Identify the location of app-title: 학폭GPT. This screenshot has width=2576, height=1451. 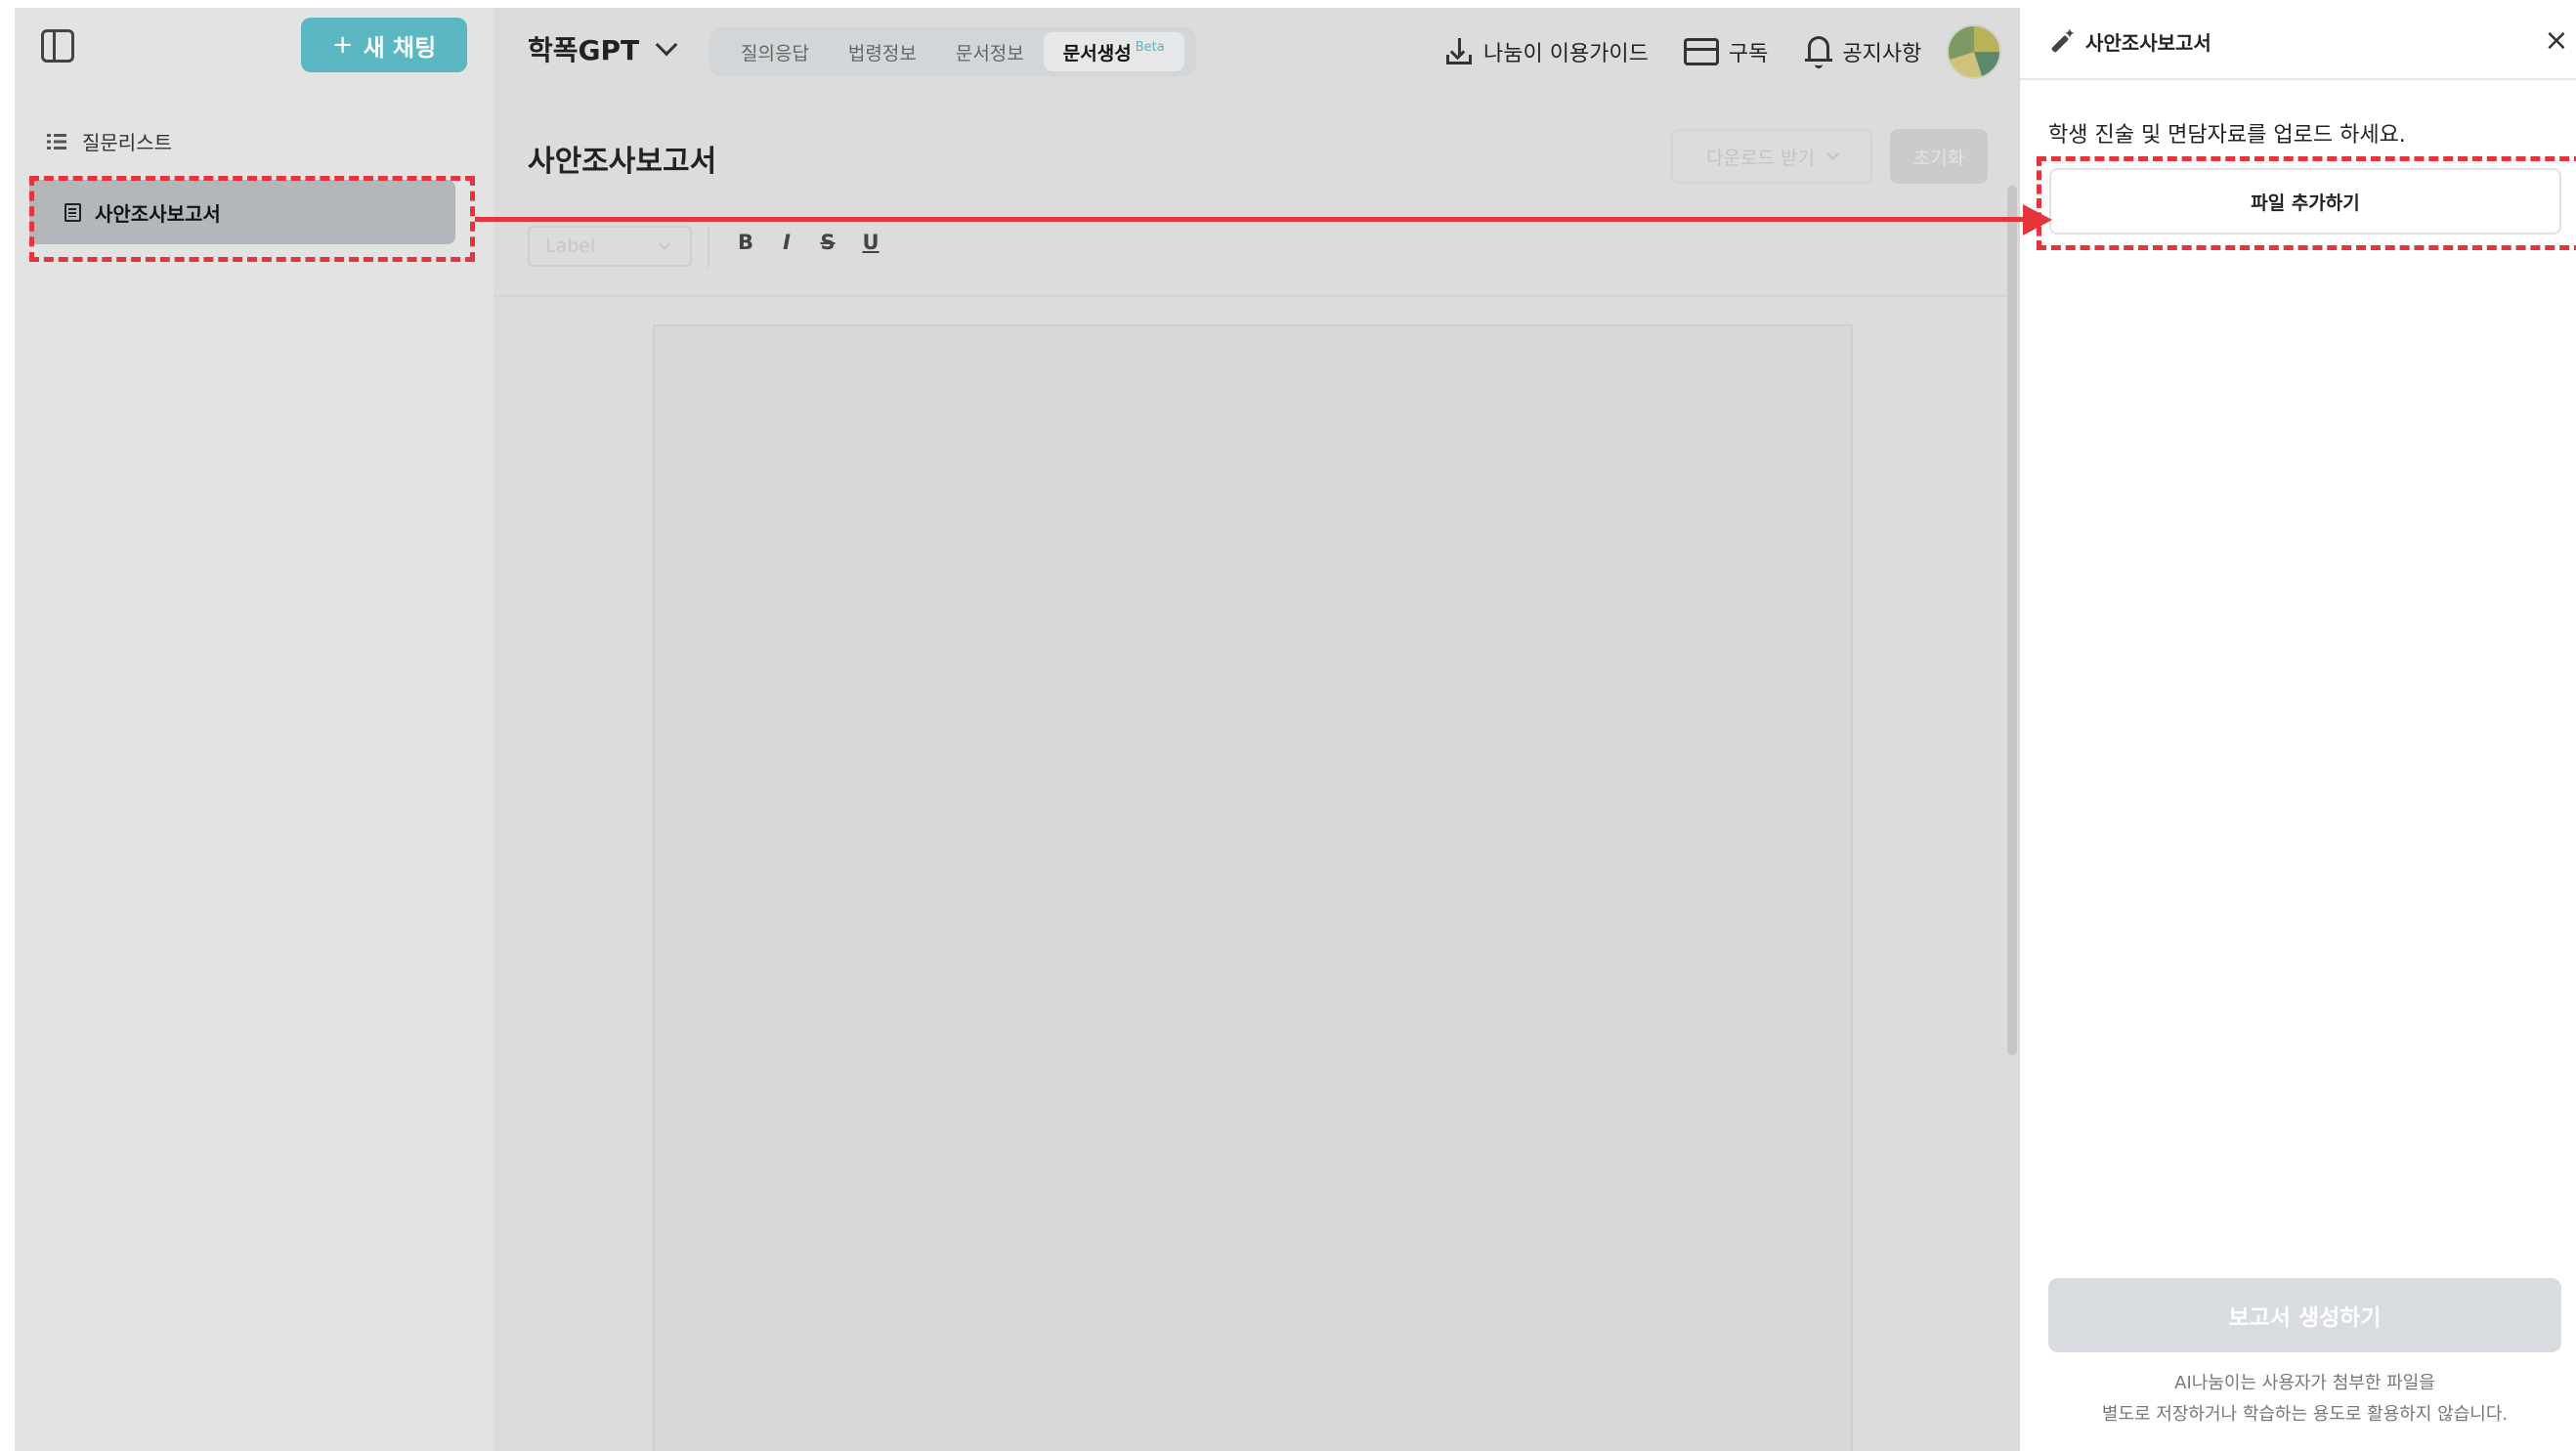
(584, 50).